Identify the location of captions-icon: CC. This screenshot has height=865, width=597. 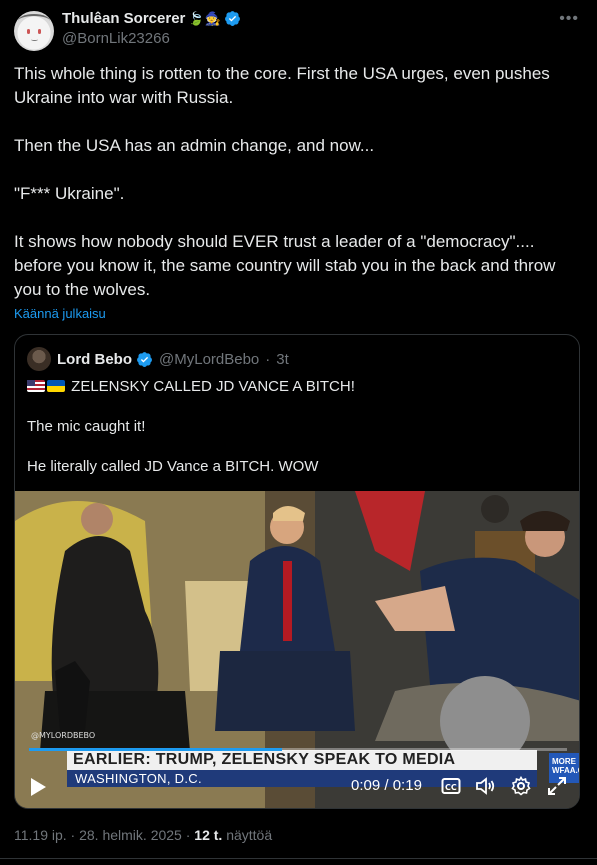
(451, 786).